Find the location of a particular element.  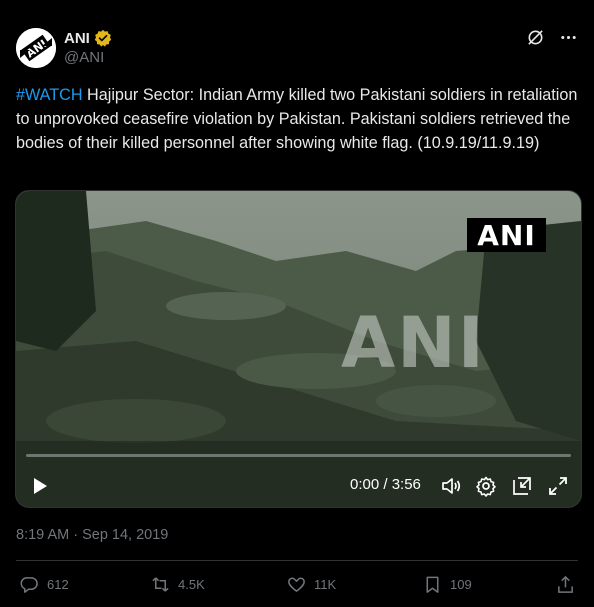

like-count: 11K is located at coordinates (325, 584).